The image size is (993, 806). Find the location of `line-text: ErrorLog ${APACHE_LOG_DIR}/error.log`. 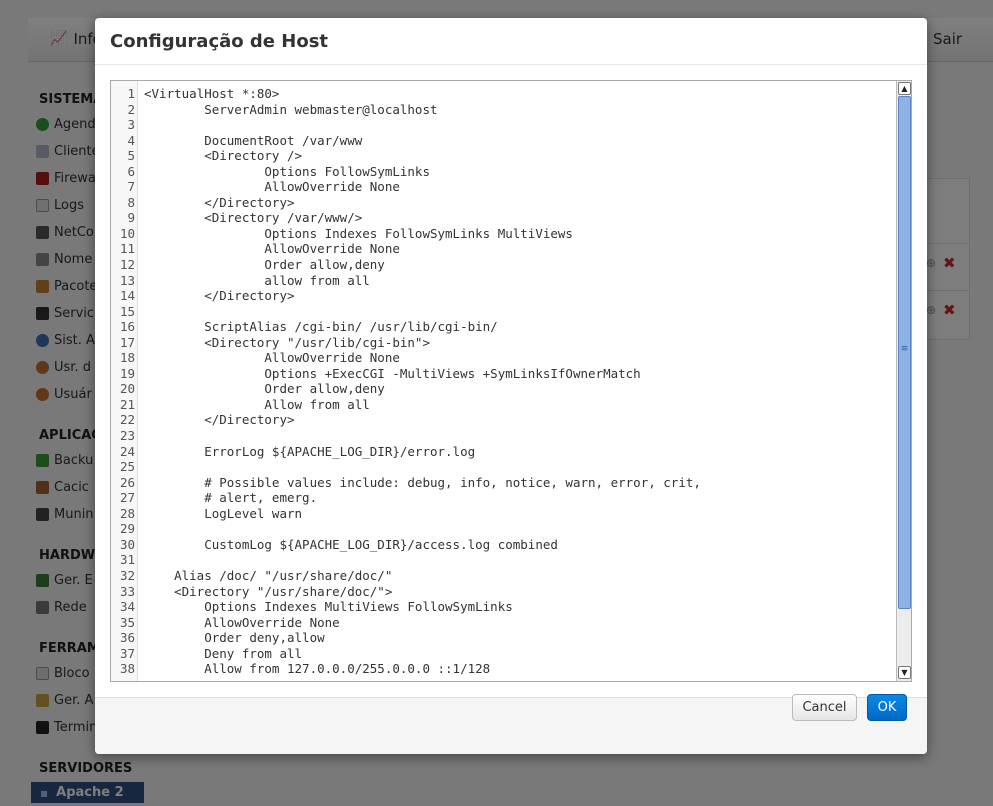

line-text: ErrorLog ${APACHE_LOG_DIR}/error.log is located at coordinates (309, 452).